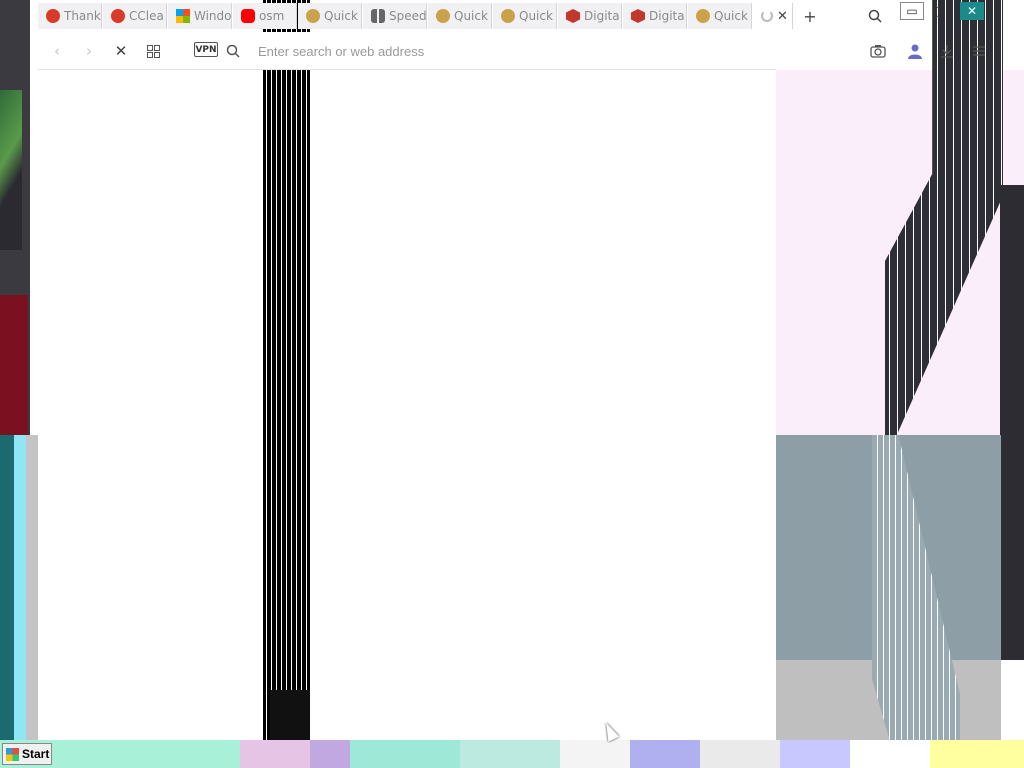 This screenshot has width=1024, height=768. What do you see at coordinates (938, 11) in the screenshot?
I see `maximize-button: ▢` at bounding box center [938, 11].